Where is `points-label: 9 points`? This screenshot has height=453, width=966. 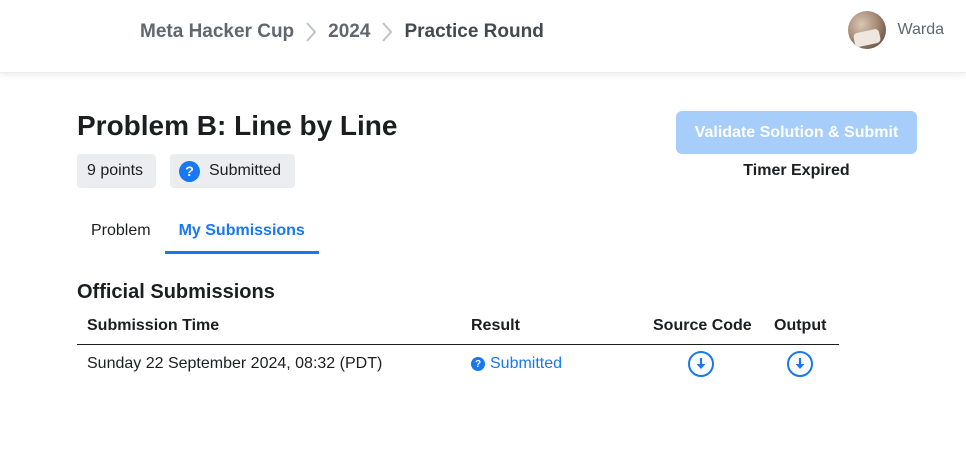 points-label: 9 points is located at coordinates (115, 170).